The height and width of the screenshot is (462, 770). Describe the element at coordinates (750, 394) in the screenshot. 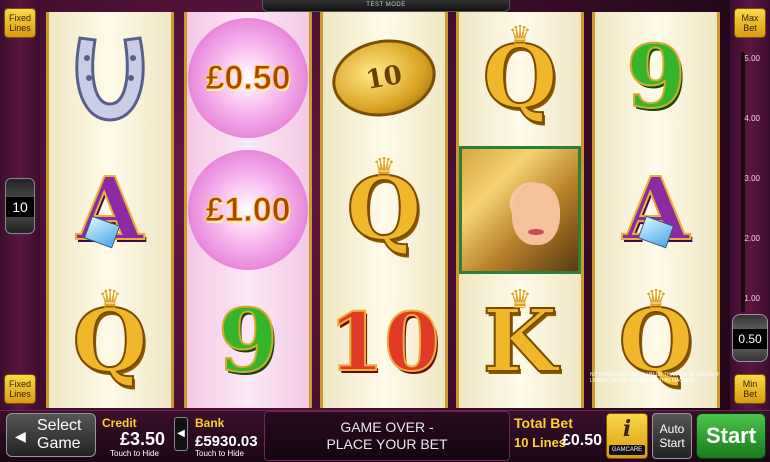

I see `min-bet-label-2: Bet` at that location.